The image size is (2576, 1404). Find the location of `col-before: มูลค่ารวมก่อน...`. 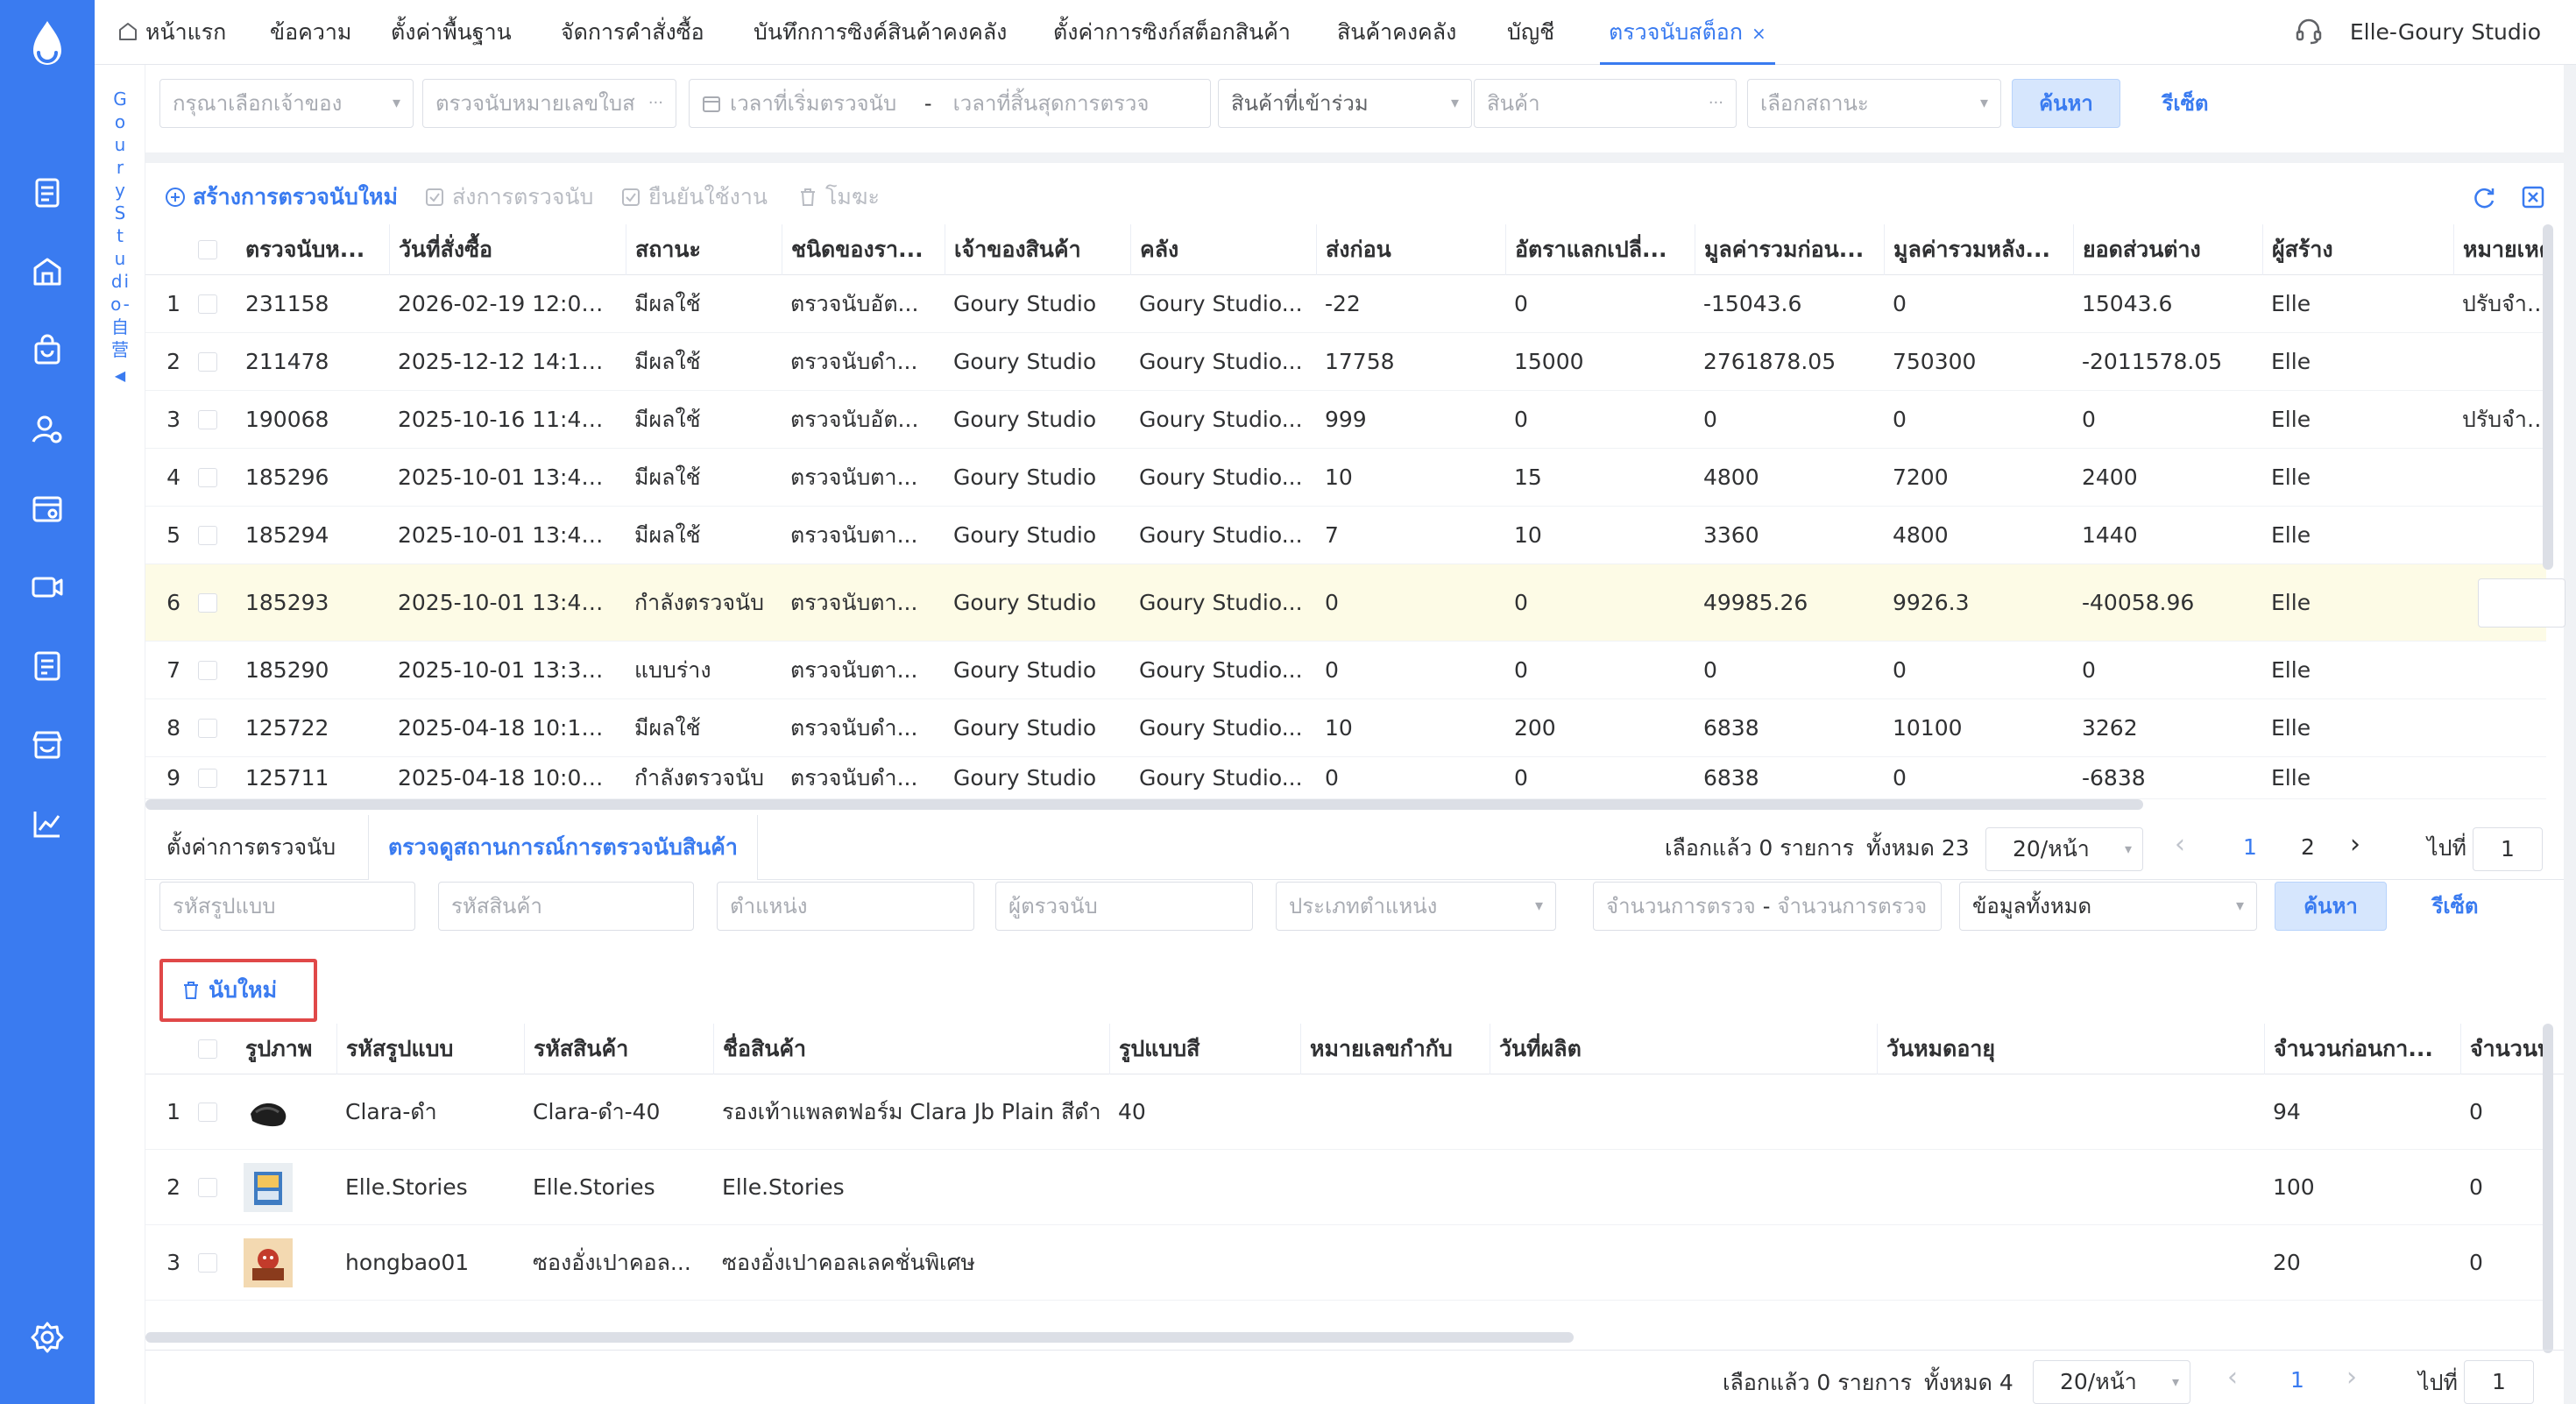

col-before: มูลค่ารวมก่อน... is located at coordinates (1787, 249).